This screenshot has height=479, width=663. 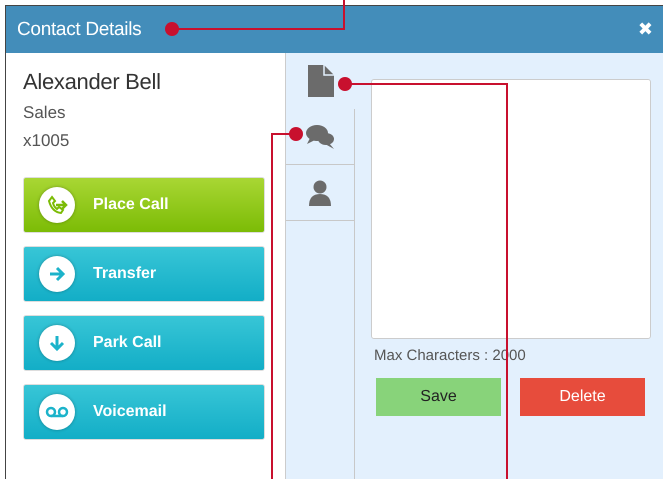 I want to click on transfer-action-button: Transfer, so click(x=144, y=274).